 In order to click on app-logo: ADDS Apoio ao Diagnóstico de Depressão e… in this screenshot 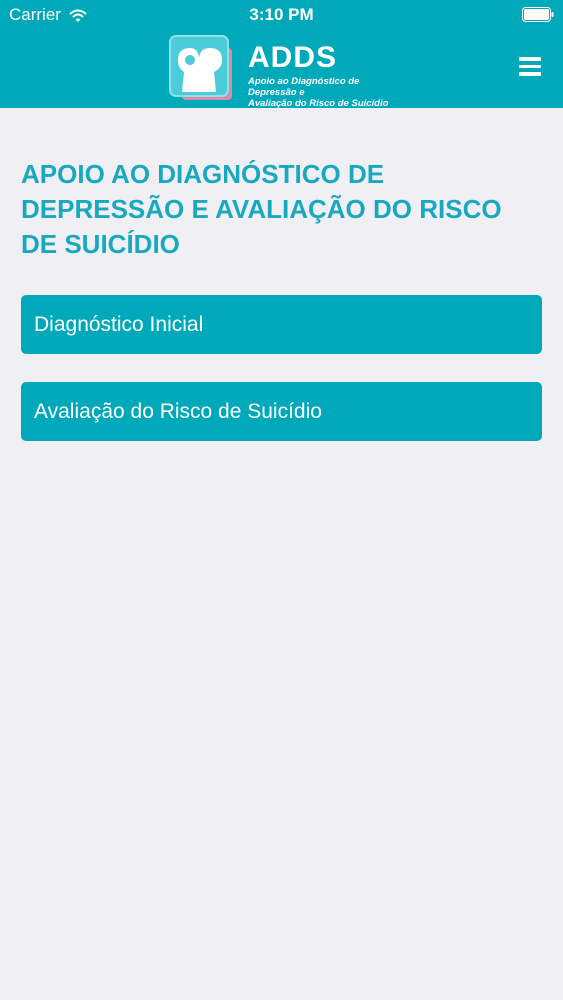, I will do `click(288, 71)`.